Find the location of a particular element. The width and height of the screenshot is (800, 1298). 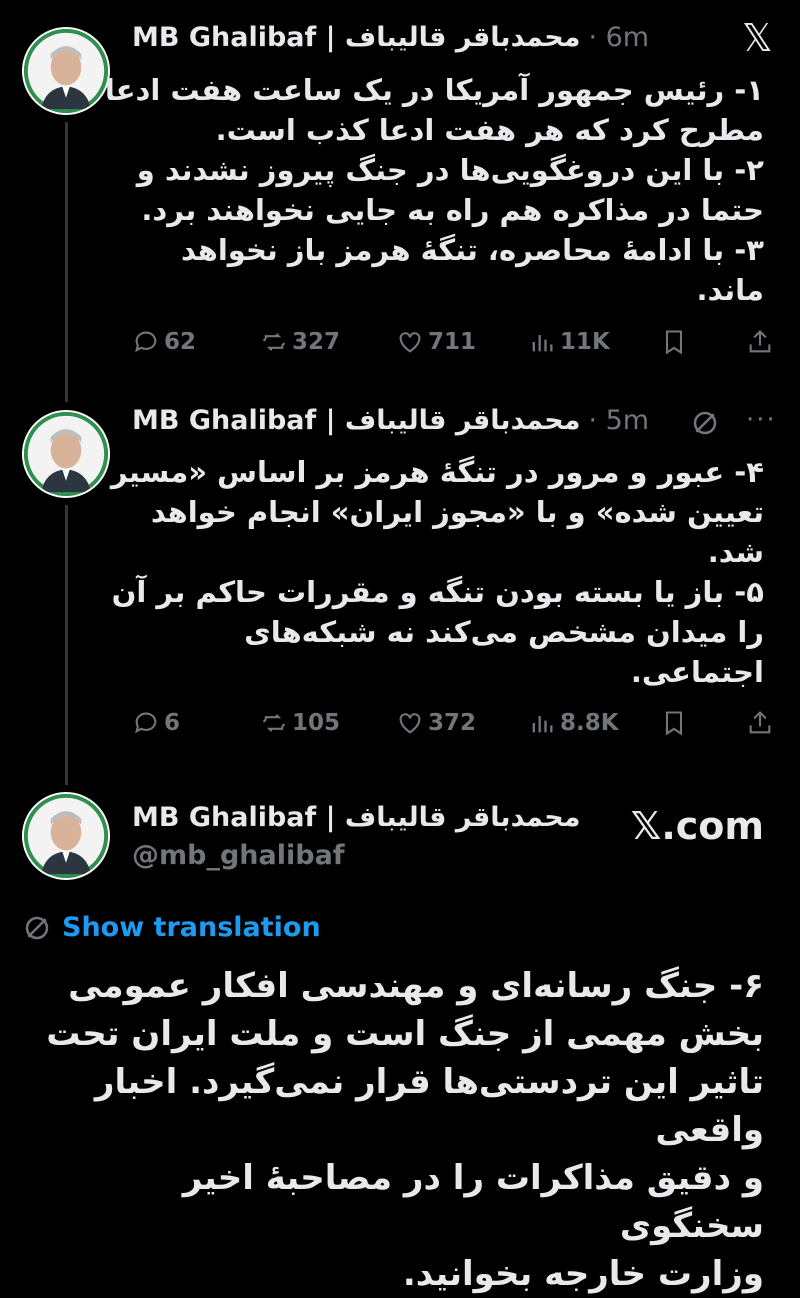

like-count: 711 is located at coordinates (452, 342).